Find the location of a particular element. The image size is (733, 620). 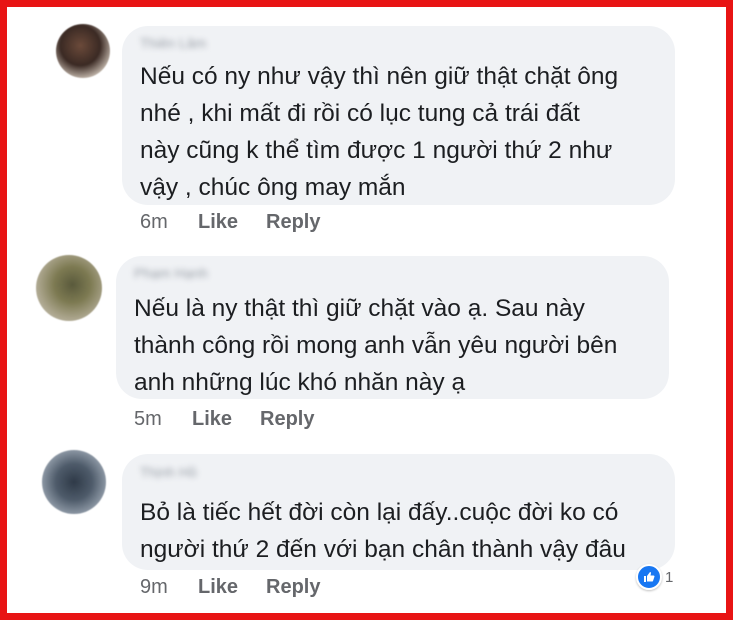

comment-author: Thịnh Hồ is located at coordinates (168, 472).